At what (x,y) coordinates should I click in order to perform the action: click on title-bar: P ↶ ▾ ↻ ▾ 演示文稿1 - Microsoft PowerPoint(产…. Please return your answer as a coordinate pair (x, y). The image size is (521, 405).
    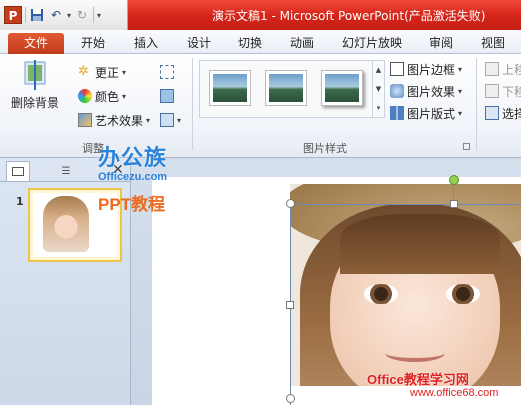
    Looking at the image, I should click on (260, 15).